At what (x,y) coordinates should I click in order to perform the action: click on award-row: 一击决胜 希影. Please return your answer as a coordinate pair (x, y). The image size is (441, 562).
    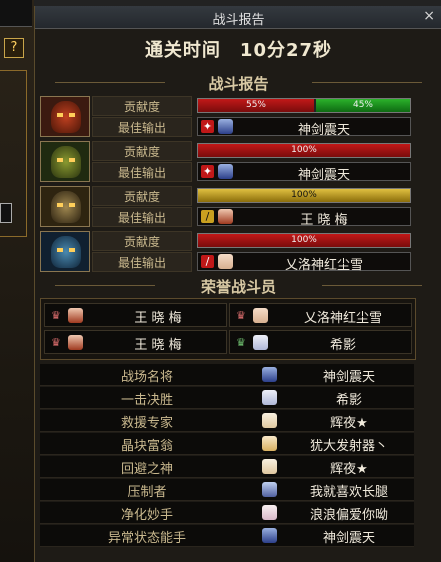
    Looking at the image, I should click on (227, 398).